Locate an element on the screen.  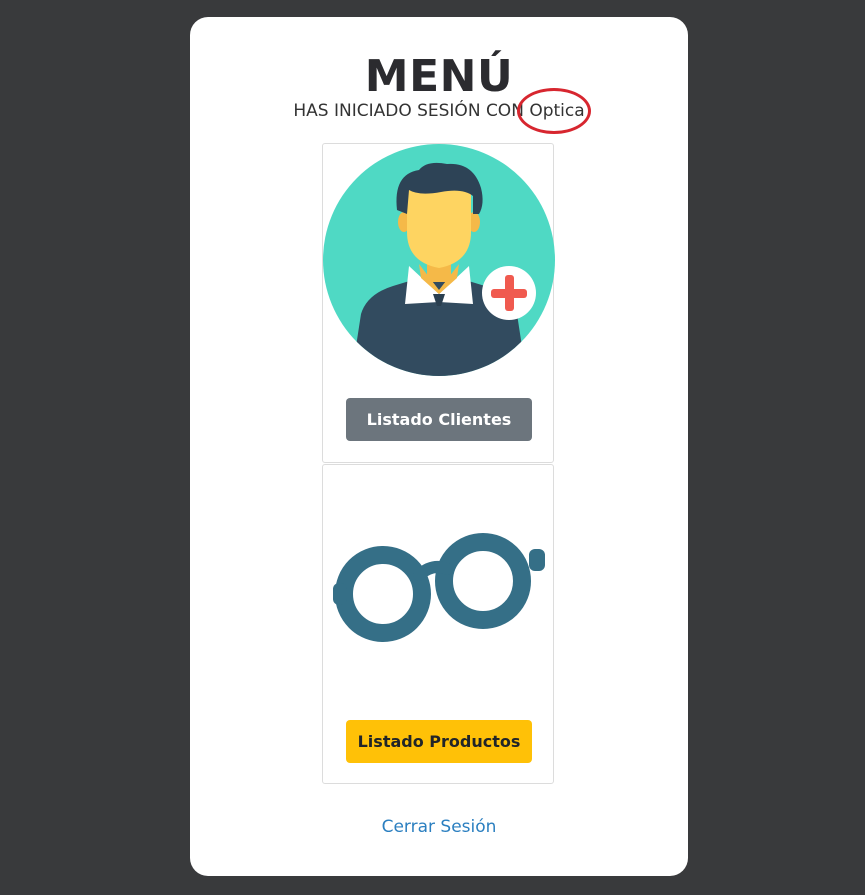
products-tile: Listado Productos is located at coordinates (438, 624).